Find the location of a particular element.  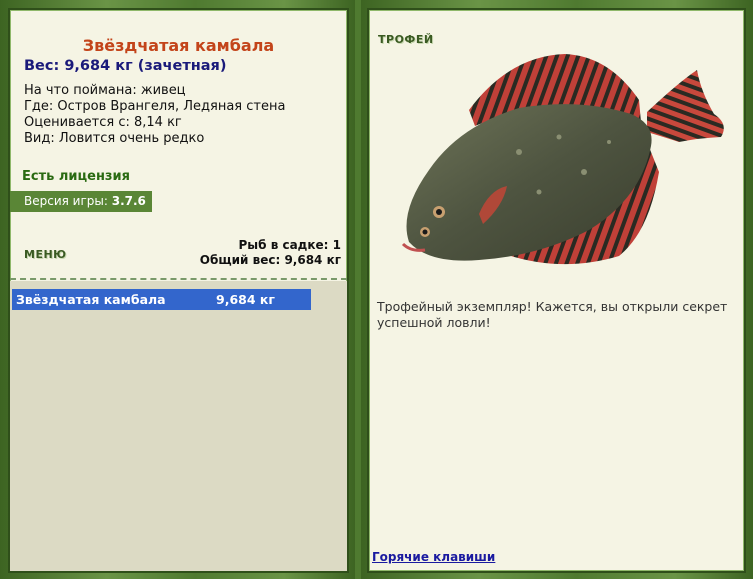

bait-info: На что поймана: живец is located at coordinates (105, 90).